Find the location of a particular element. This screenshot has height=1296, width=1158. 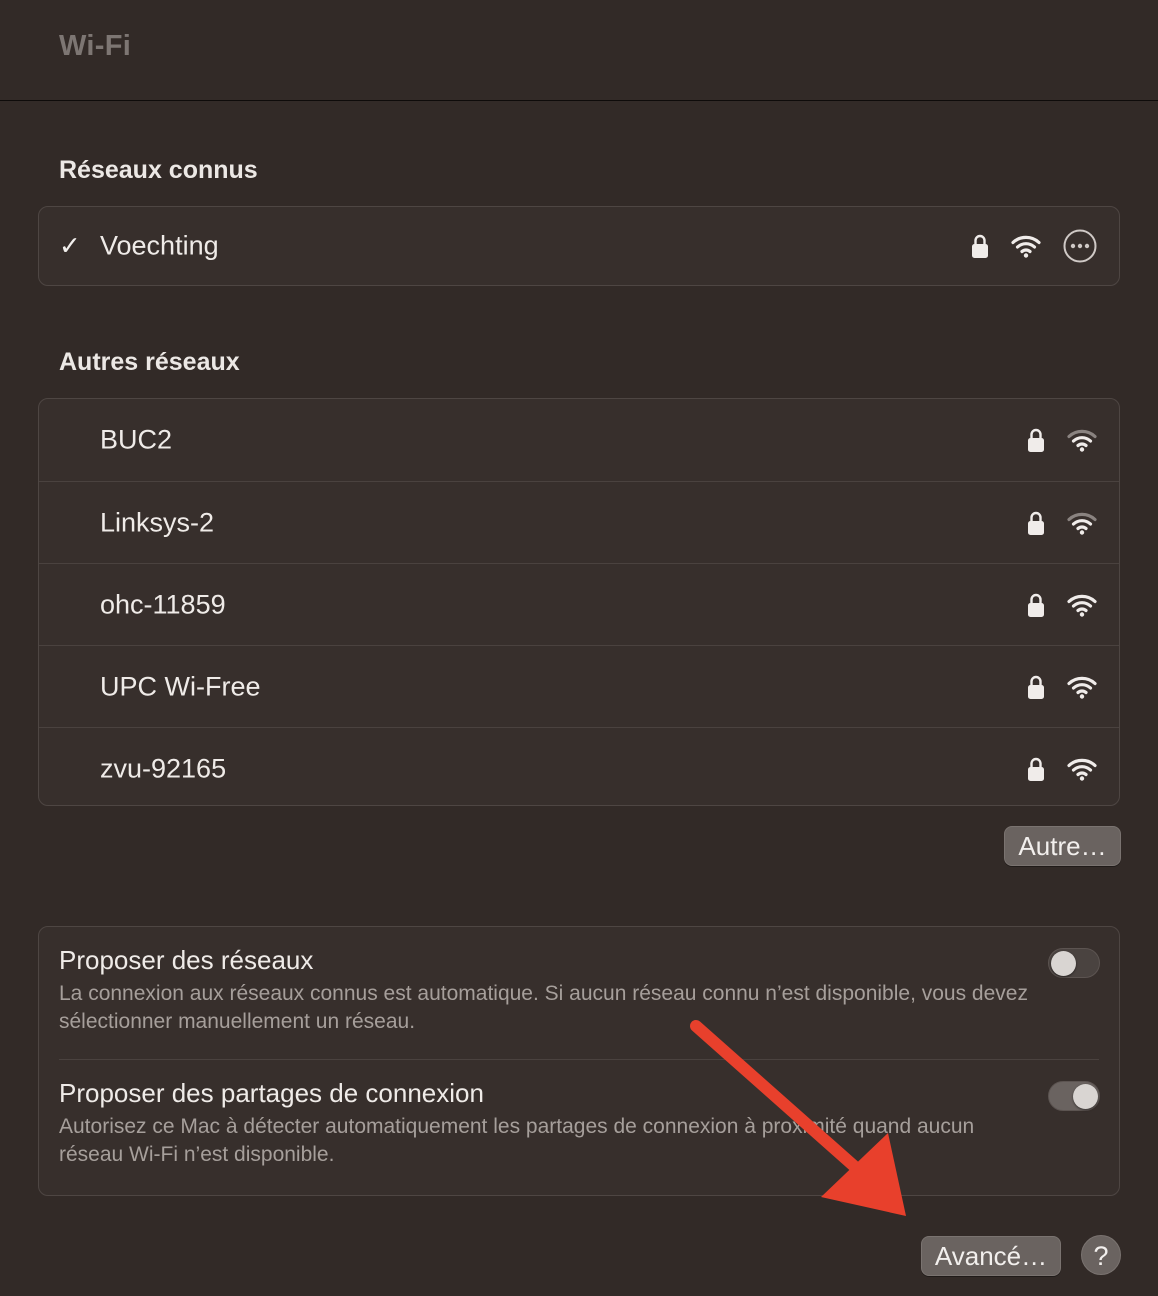

known-networks-list: ✓ Voechting is located at coordinates (579, 246).